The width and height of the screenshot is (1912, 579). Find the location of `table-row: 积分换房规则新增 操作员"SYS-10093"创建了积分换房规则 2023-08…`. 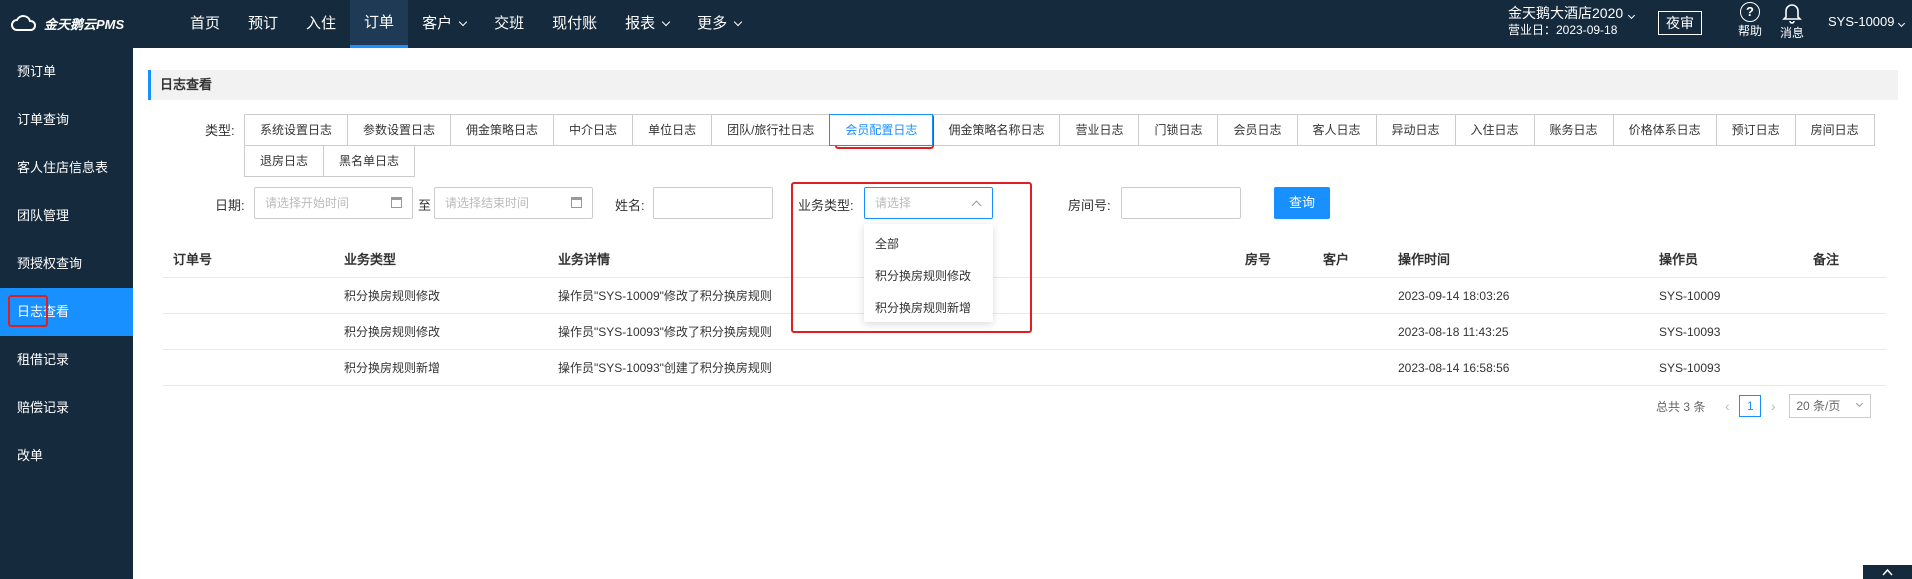

table-row: 积分换房规则新增 操作员"SYS-10093"创建了积分换房规则 2023-08… is located at coordinates (1024, 368).